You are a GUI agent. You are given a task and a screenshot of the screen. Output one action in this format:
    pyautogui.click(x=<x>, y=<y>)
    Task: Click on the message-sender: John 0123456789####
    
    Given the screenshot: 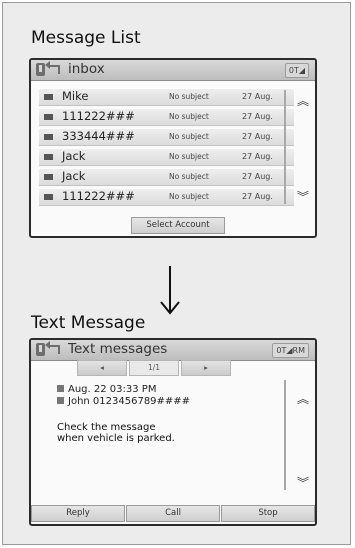 What is the action you would take?
    pyautogui.click(x=129, y=401)
    